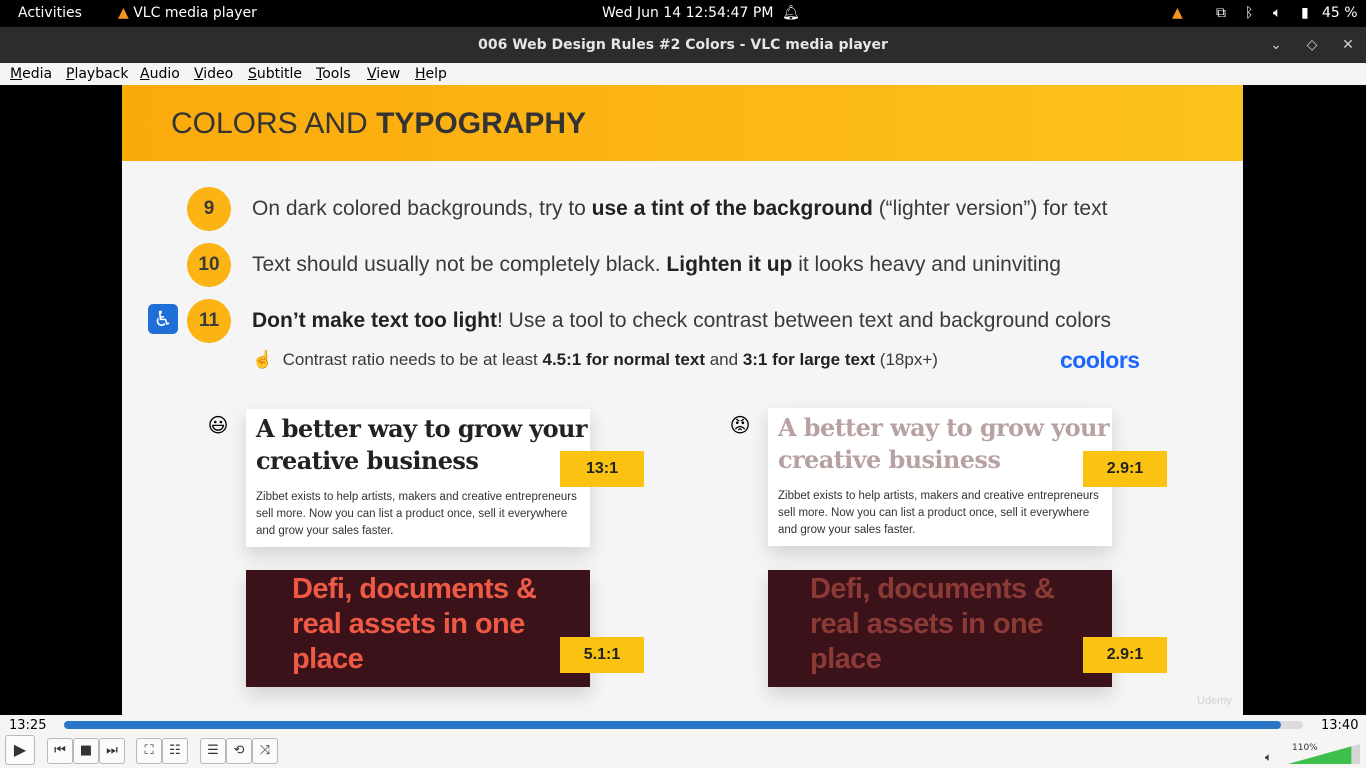  I want to click on menu-view: View, so click(383, 74).